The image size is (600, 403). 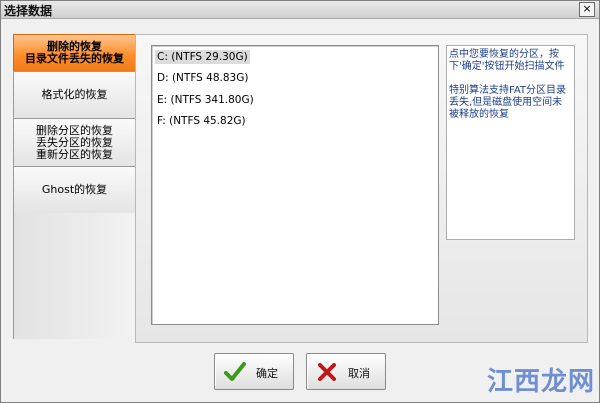 I want to click on tab-label-line: 删除分区的恢复, so click(x=74, y=130).